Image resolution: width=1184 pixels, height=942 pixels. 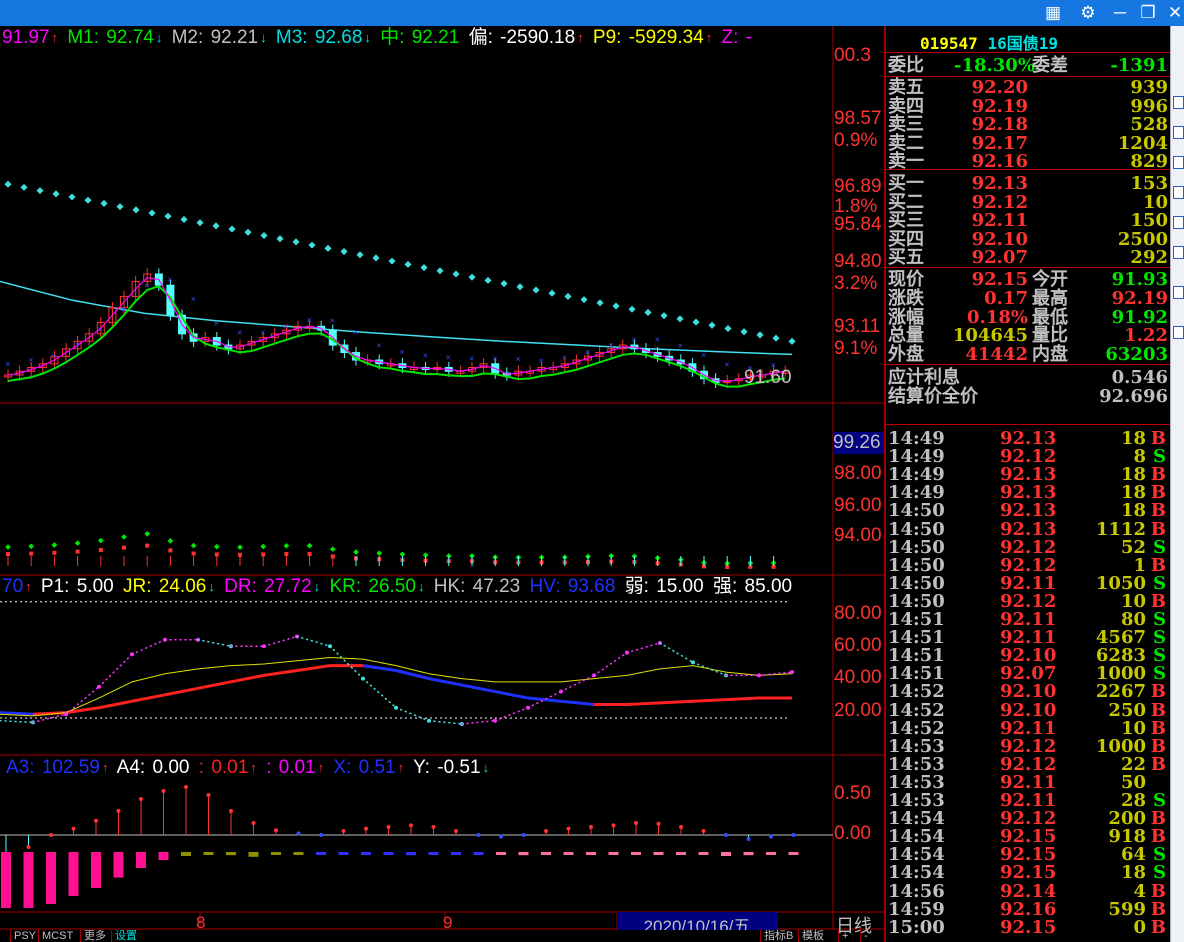 I want to click on close-icon: ✕, so click(x=1174, y=13).